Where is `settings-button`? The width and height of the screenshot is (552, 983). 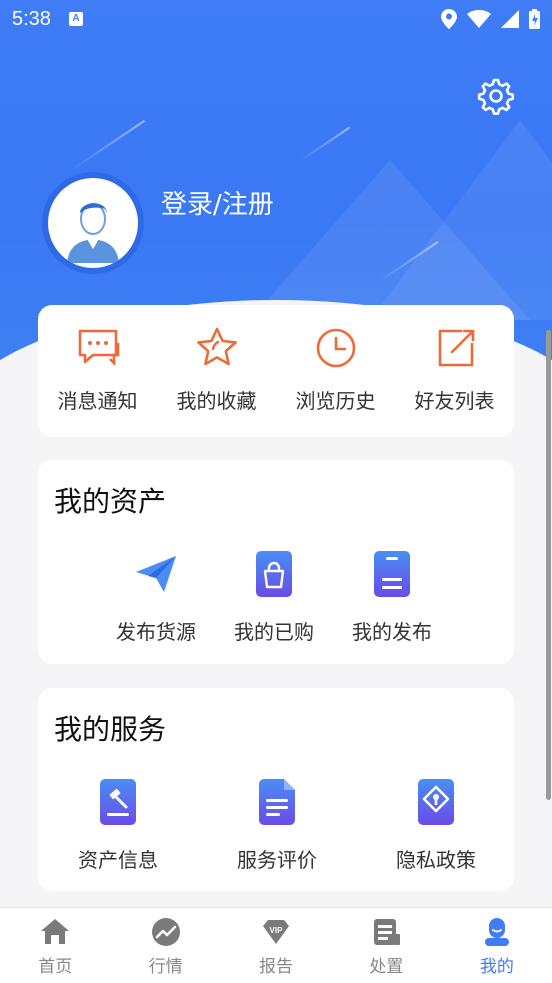 settings-button is located at coordinates (494, 96).